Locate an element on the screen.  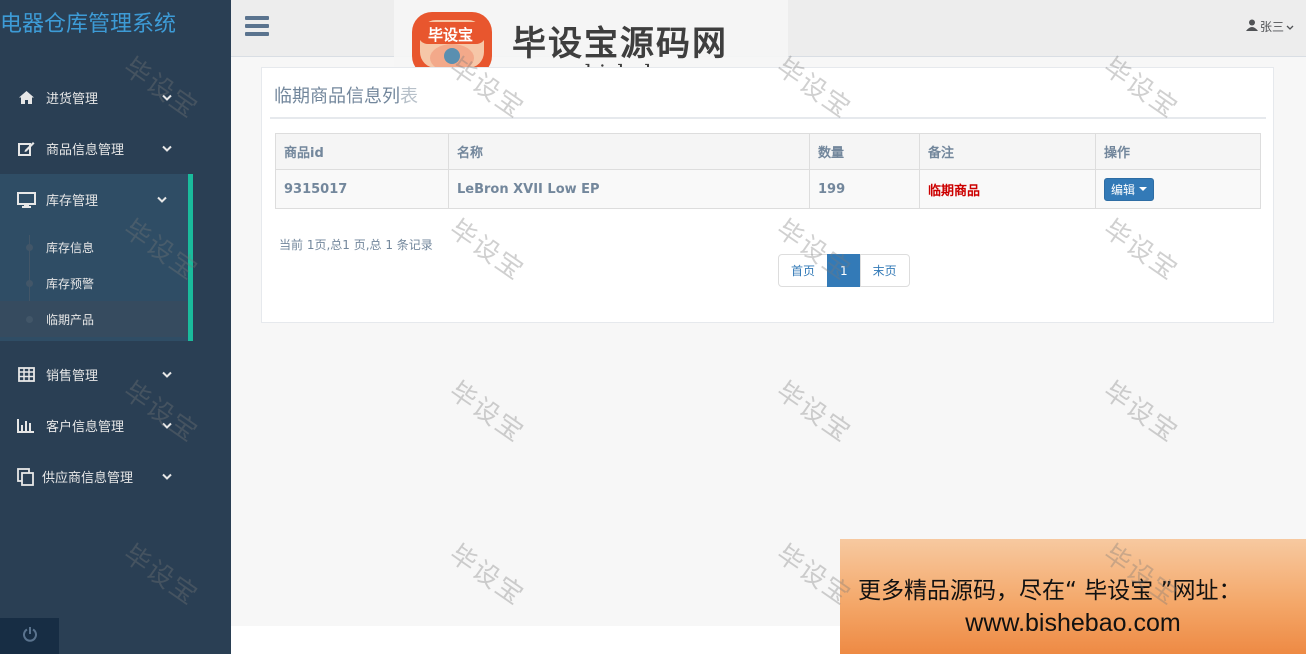
panel-title: 临期商品信息列表 is located at coordinates (346, 96).